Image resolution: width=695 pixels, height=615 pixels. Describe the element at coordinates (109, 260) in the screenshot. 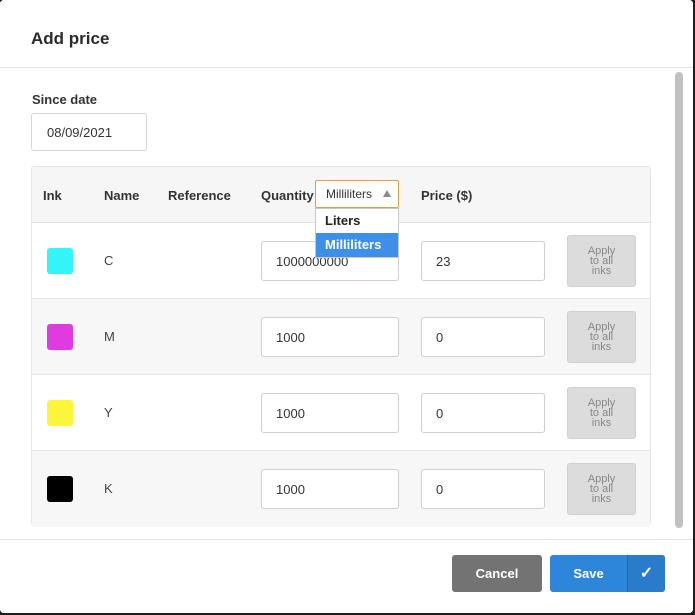

I see `ink-name: C` at that location.